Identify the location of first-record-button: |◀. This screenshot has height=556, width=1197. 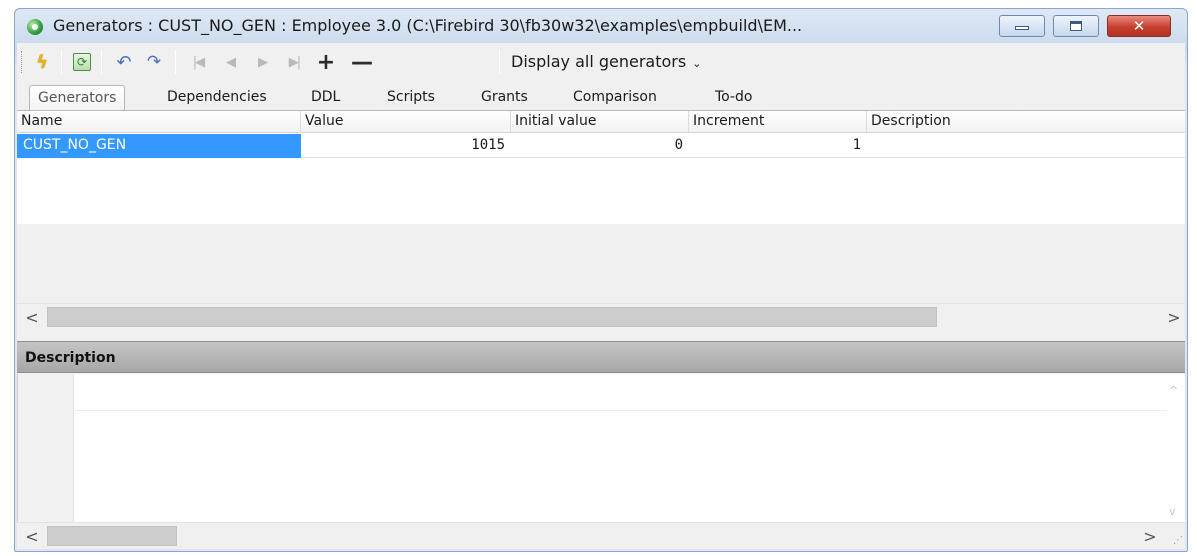
(198, 62).